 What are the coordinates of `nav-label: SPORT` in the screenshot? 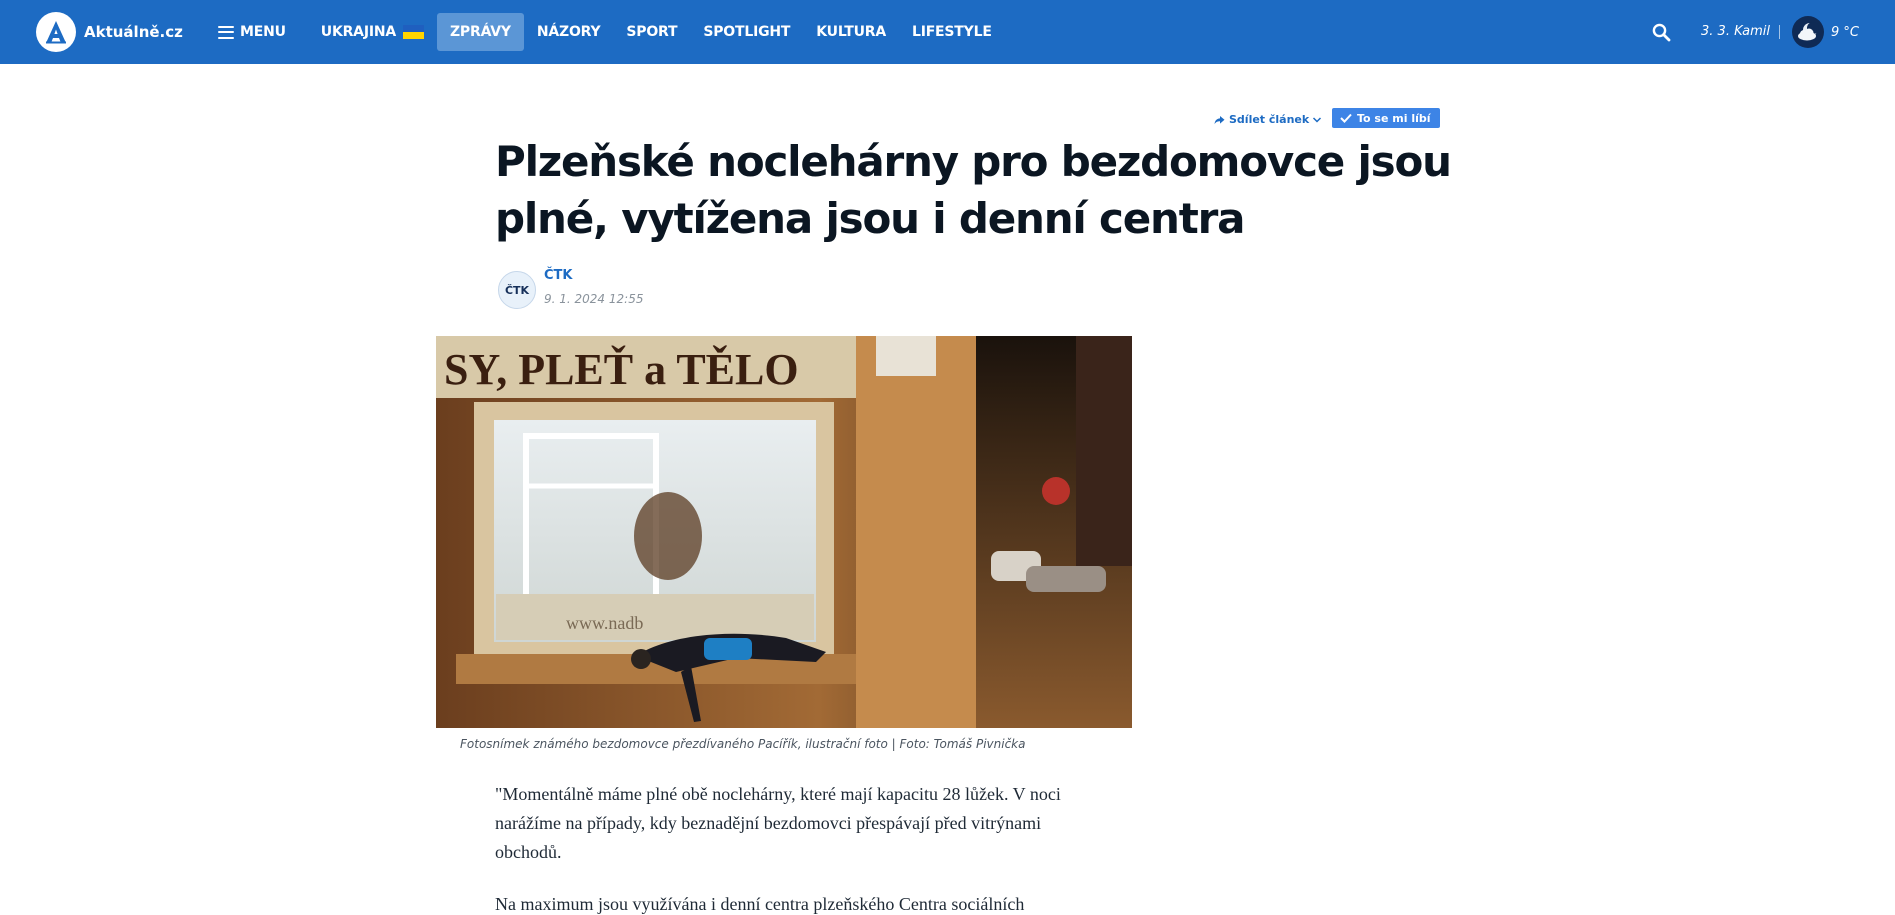 It's located at (652, 32).